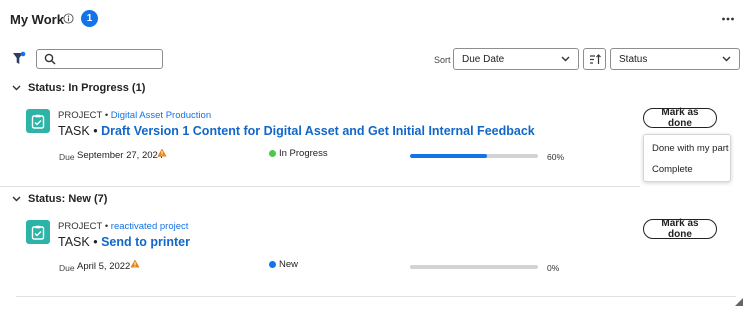  Describe the element at coordinates (675, 59) in the screenshot. I see `status-filter-select: Status` at that location.